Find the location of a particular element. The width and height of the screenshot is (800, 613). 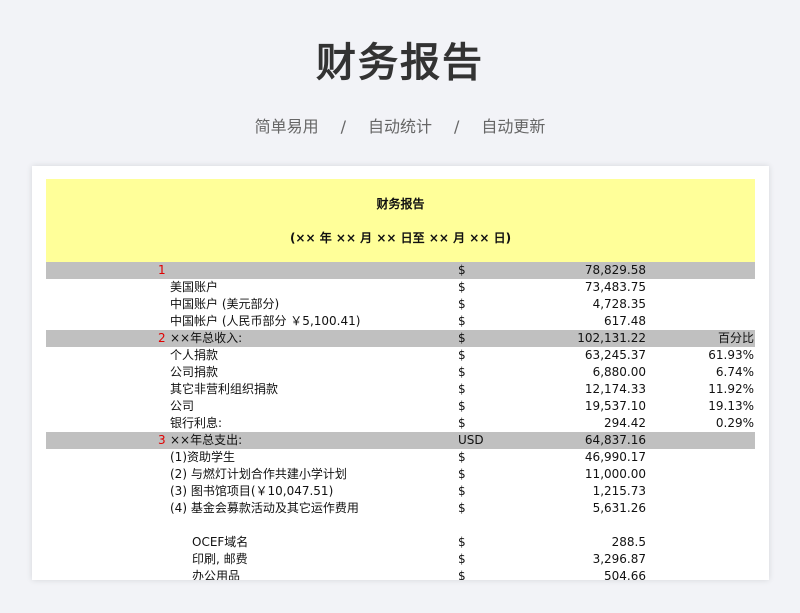

row-label: 办公用品 is located at coordinates (216, 574).